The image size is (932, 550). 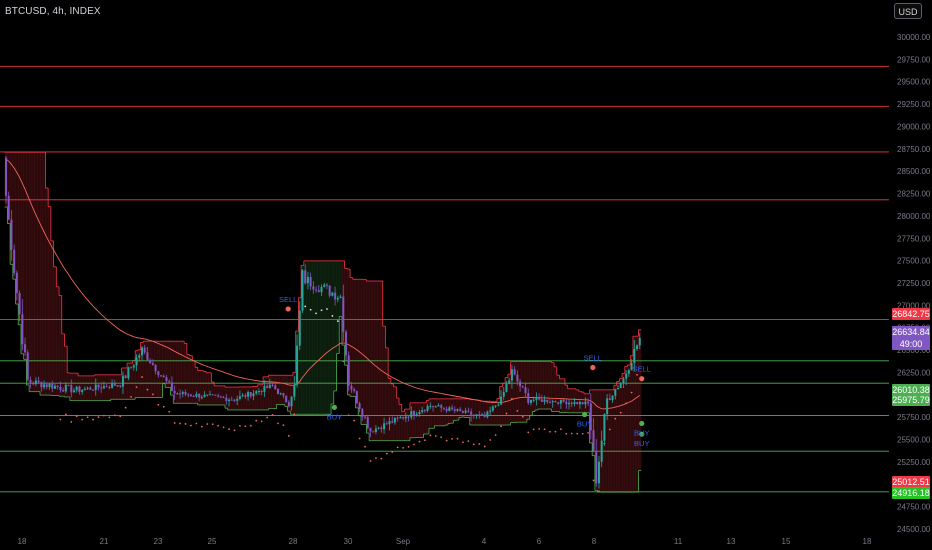 I want to click on symbol-title: BTCUSD, 4h, INDEX, so click(x=53, y=11).